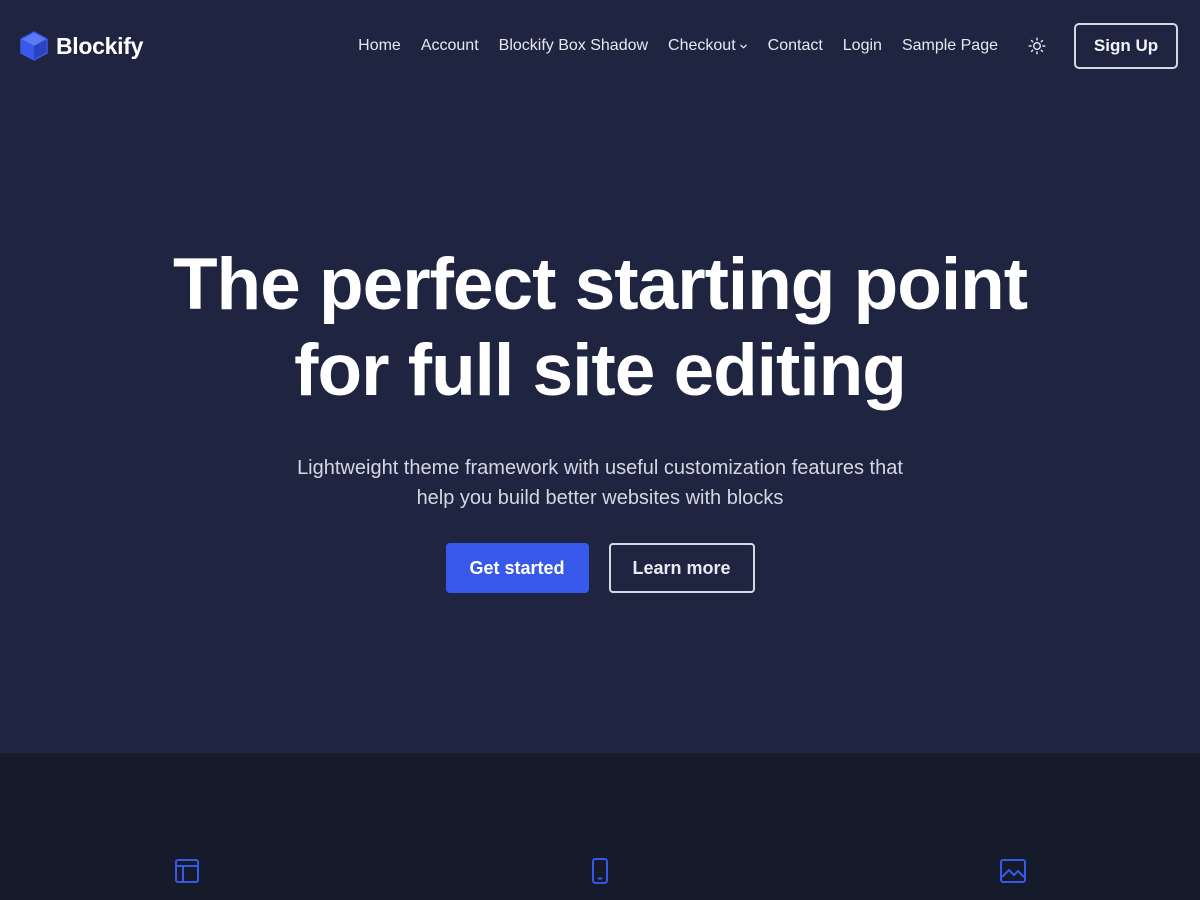  I want to click on nav-item-blockify-box-shadow: Blockify Box Shadow, so click(573, 46).